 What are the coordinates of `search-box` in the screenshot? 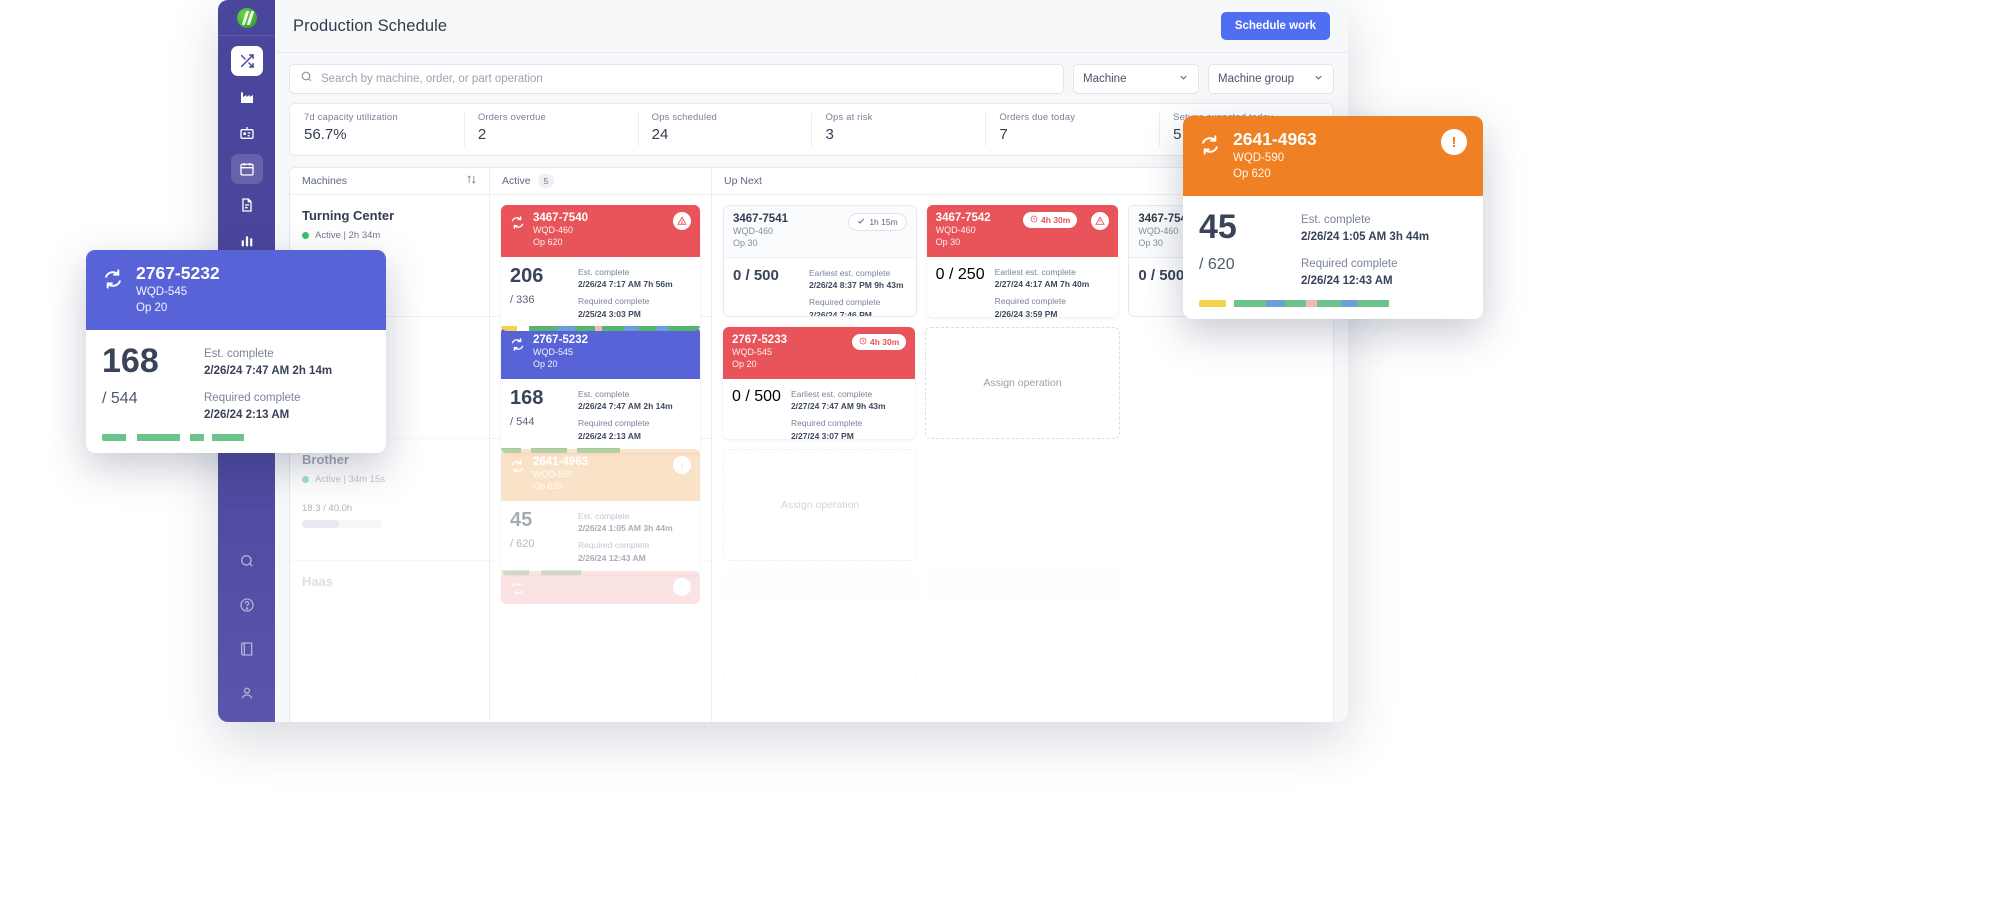 It's located at (676, 79).